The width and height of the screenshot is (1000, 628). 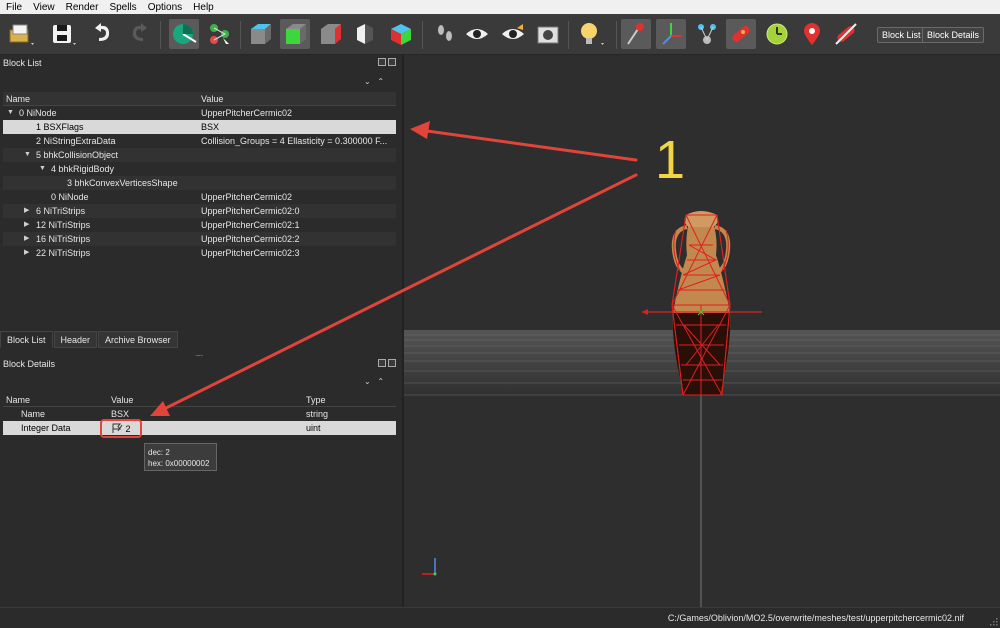 I want to click on view-user-button, so click(x=401, y=34).